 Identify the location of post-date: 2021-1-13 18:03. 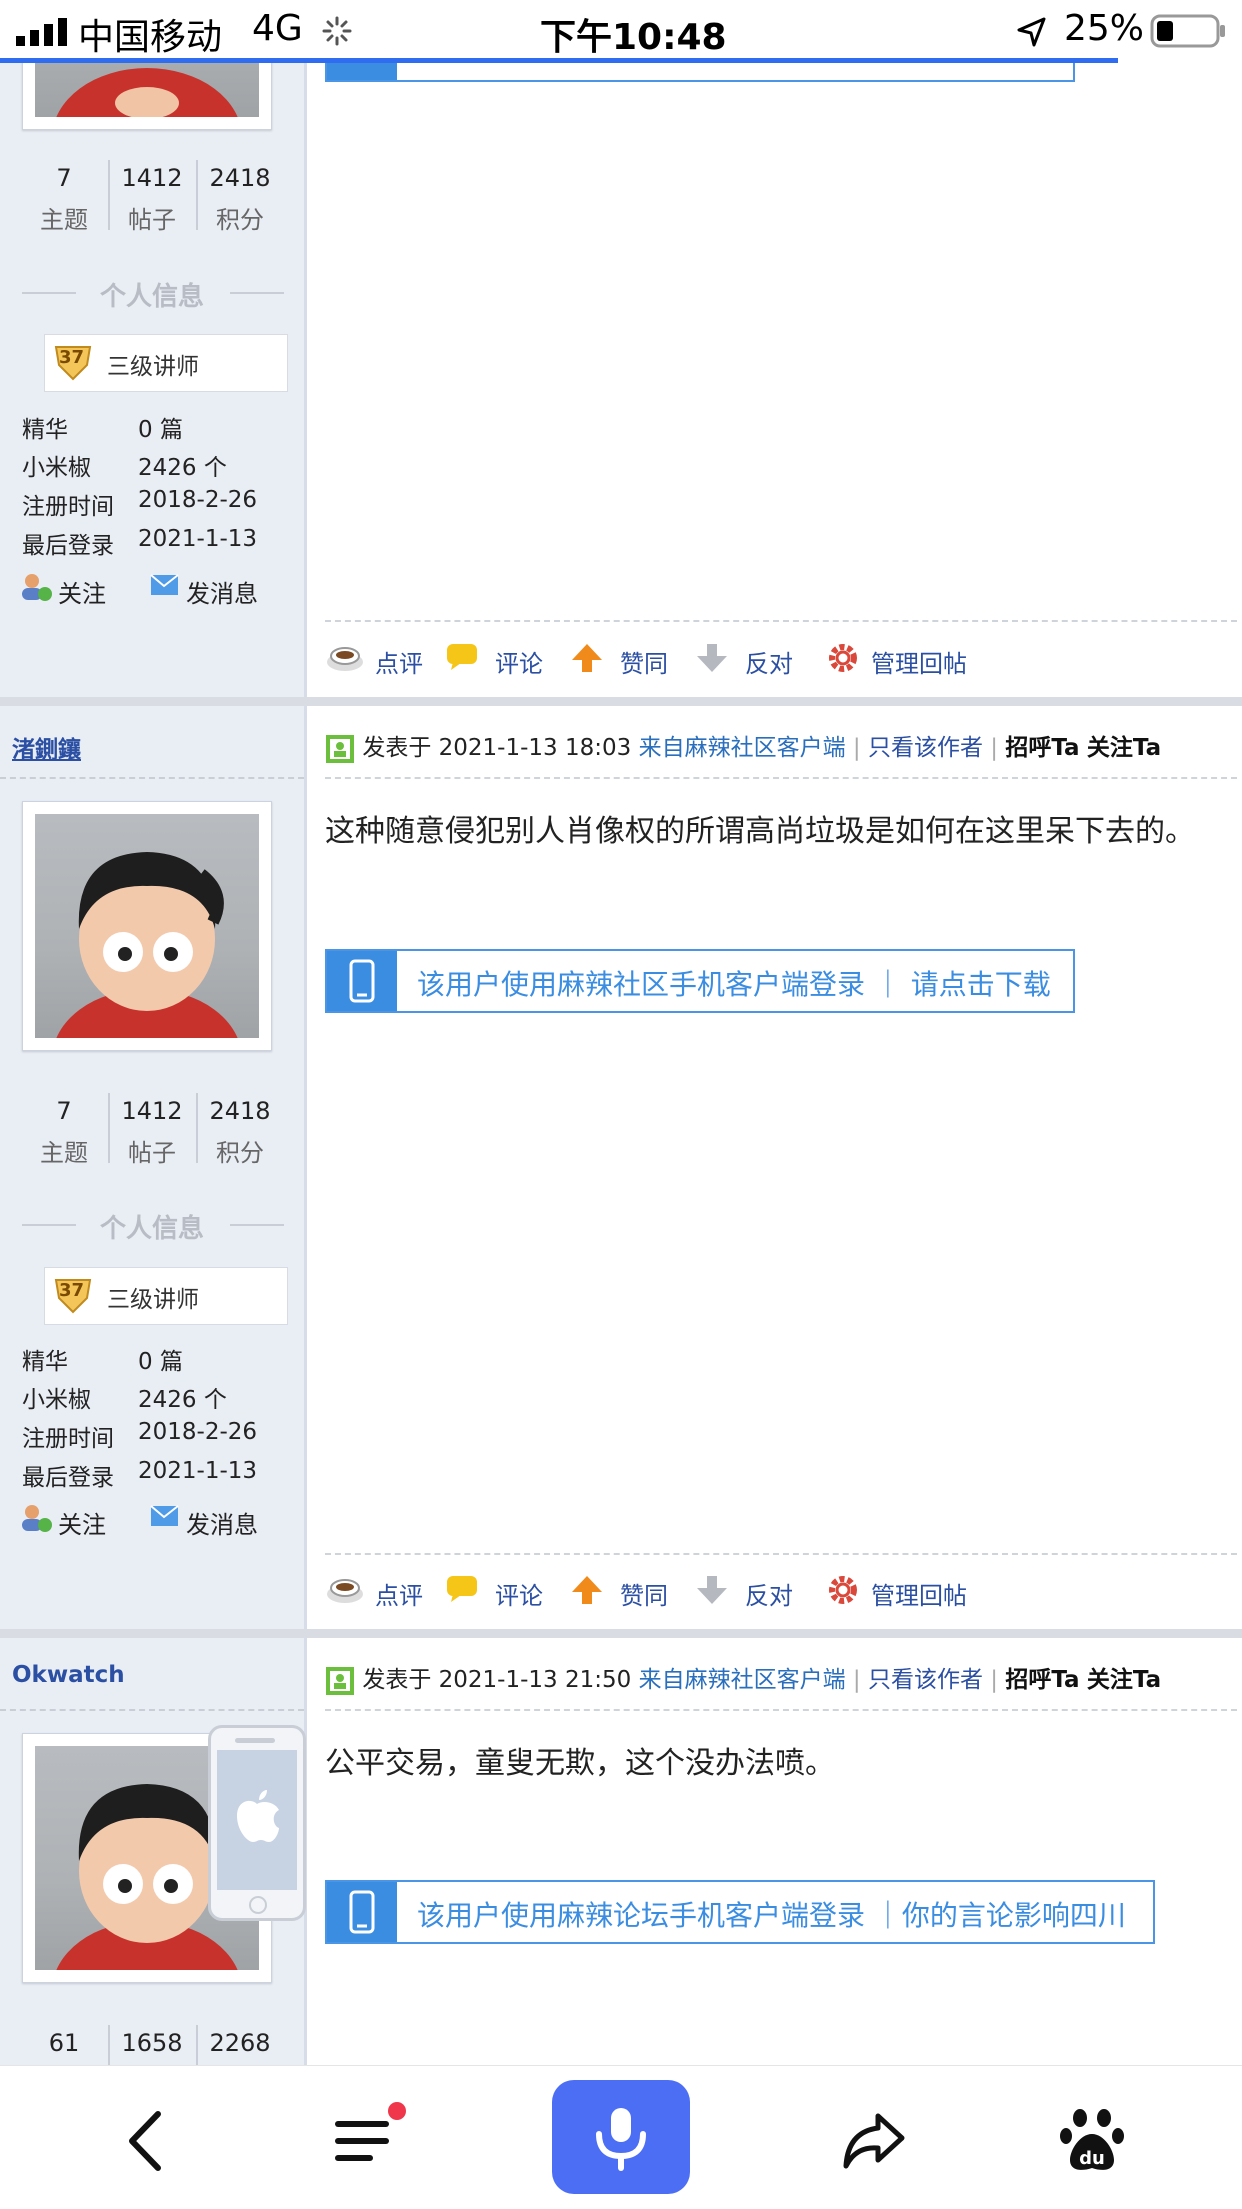
(535, 748).